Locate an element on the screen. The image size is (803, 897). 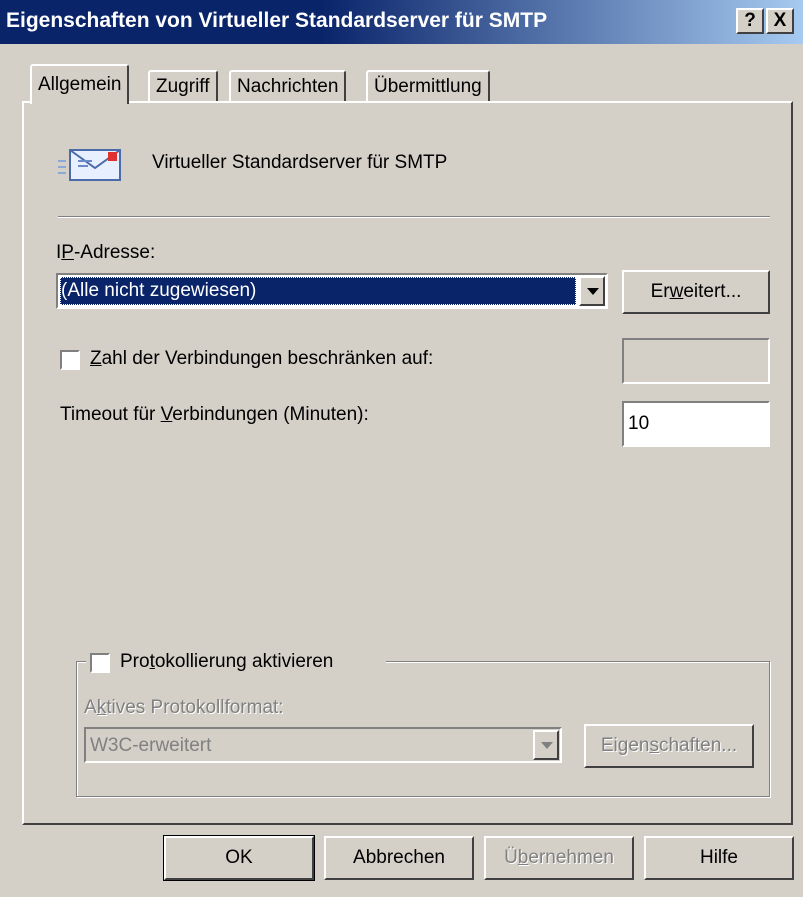
cancel-button: Abbrechen is located at coordinates (399, 858).